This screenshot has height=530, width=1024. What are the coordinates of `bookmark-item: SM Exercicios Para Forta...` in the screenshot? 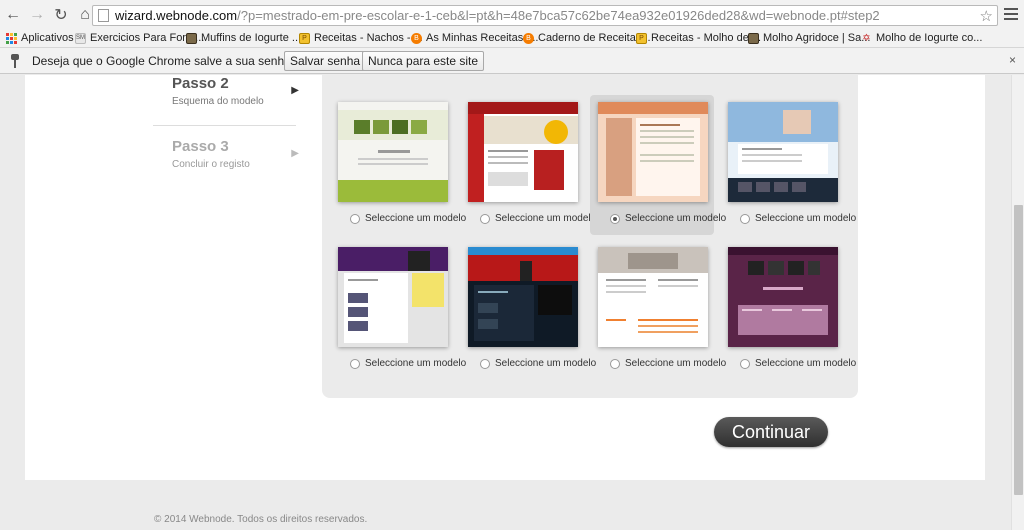 It's located at (139, 38).